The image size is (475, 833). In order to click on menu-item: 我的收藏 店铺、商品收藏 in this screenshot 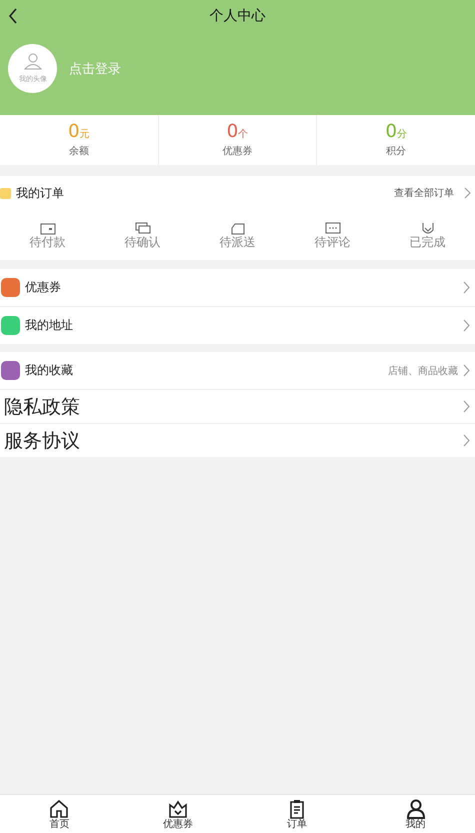, I will do `click(237, 371)`.